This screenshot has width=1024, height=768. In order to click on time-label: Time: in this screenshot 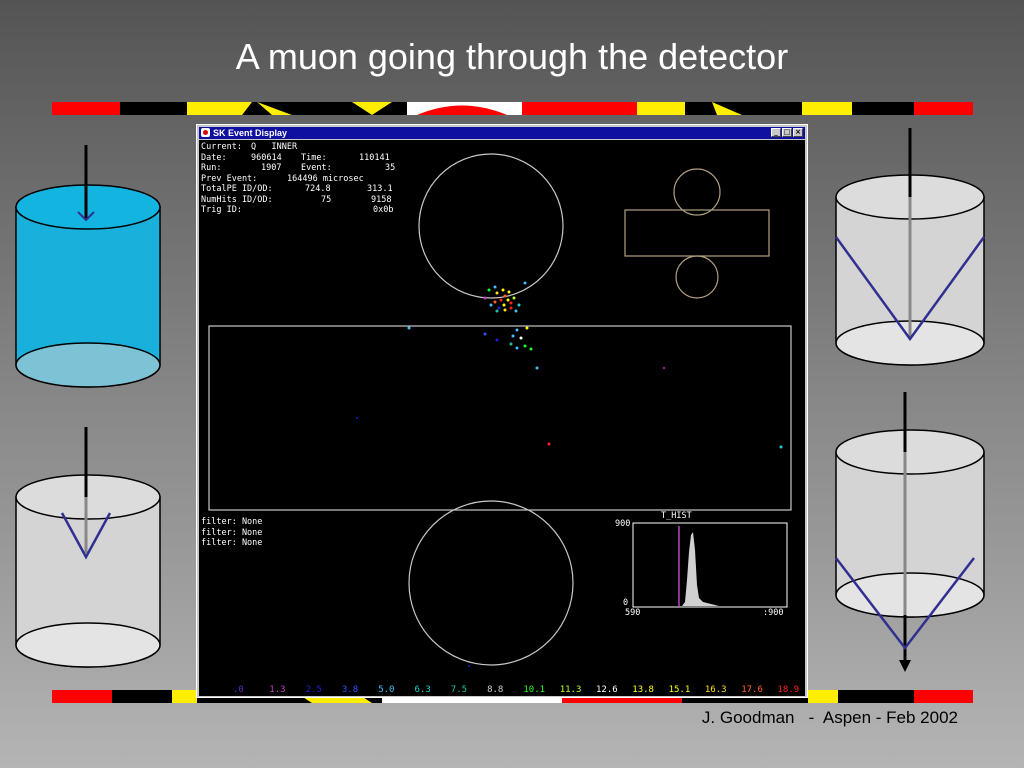, I will do `click(314, 157)`.